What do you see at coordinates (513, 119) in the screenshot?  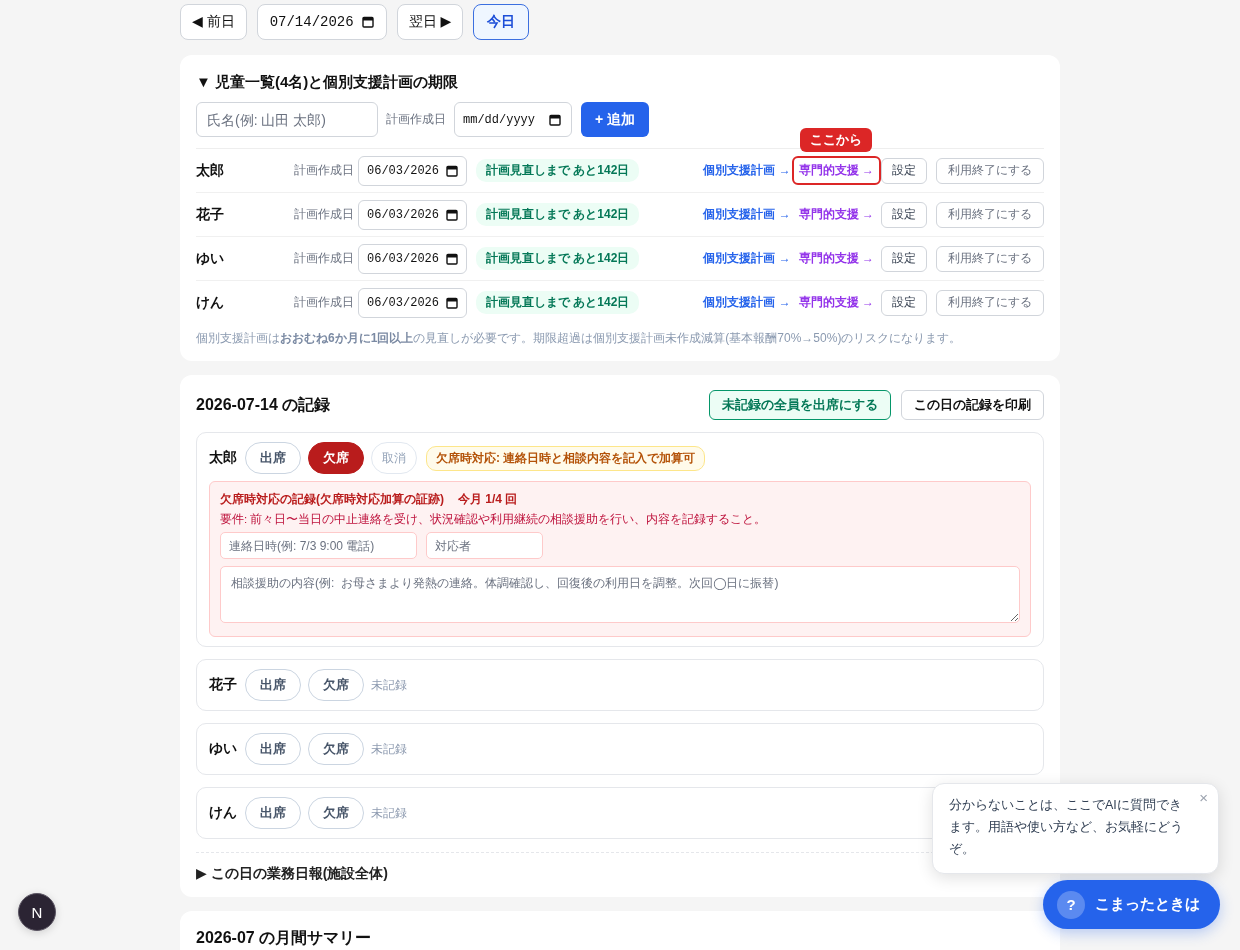 I see `date-field: mm/dd/yyyy` at bounding box center [513, 119].